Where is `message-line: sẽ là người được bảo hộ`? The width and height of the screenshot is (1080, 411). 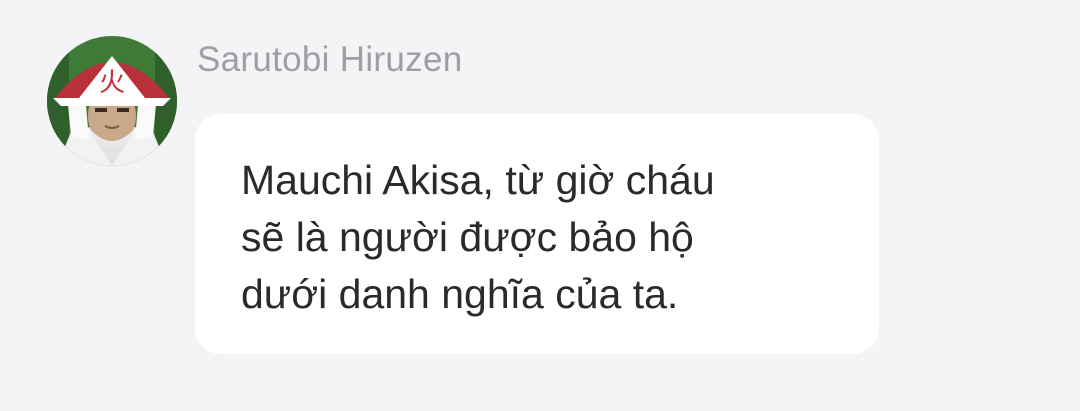
message-line: sẽ là người được bảo hộ is located at coordinates (467, 237).